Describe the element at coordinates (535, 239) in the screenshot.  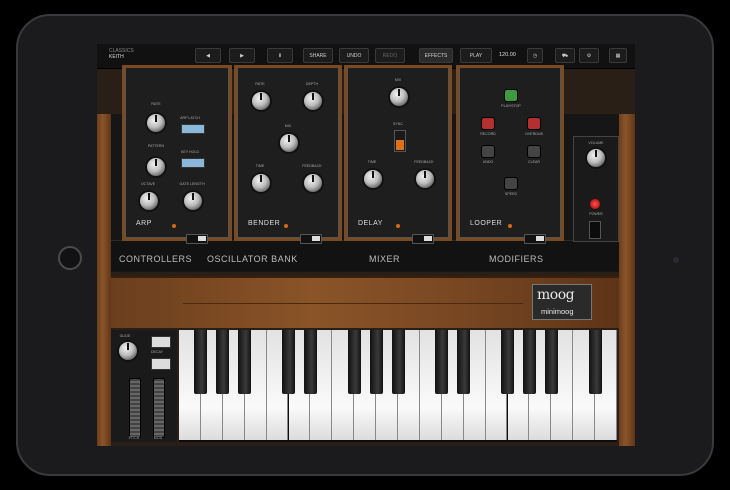
I see `looper-enable-toggle` at that location.